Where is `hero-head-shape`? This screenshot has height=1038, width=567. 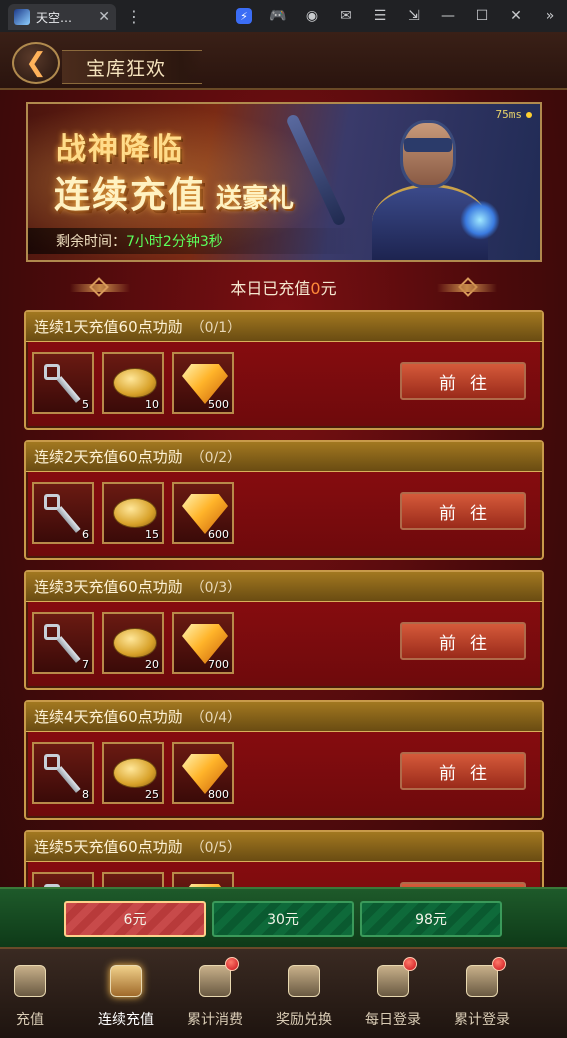 hero-head-shape is located at coordinates (428, 154).